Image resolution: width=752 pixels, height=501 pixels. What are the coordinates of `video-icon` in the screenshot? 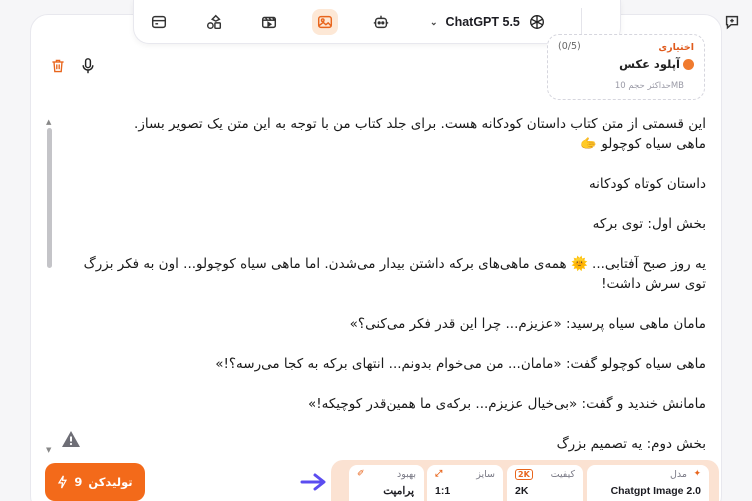 It's located at (269, 22).